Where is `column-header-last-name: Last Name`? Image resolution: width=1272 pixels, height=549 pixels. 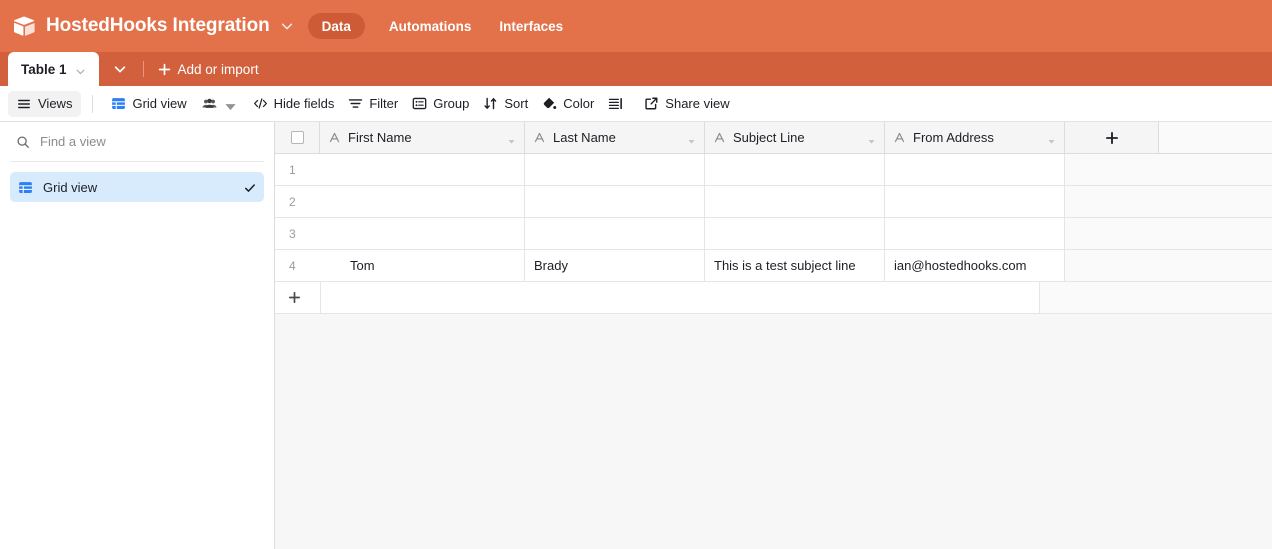
column-header-last-name: Last Name is located at coordinates (615, 137).